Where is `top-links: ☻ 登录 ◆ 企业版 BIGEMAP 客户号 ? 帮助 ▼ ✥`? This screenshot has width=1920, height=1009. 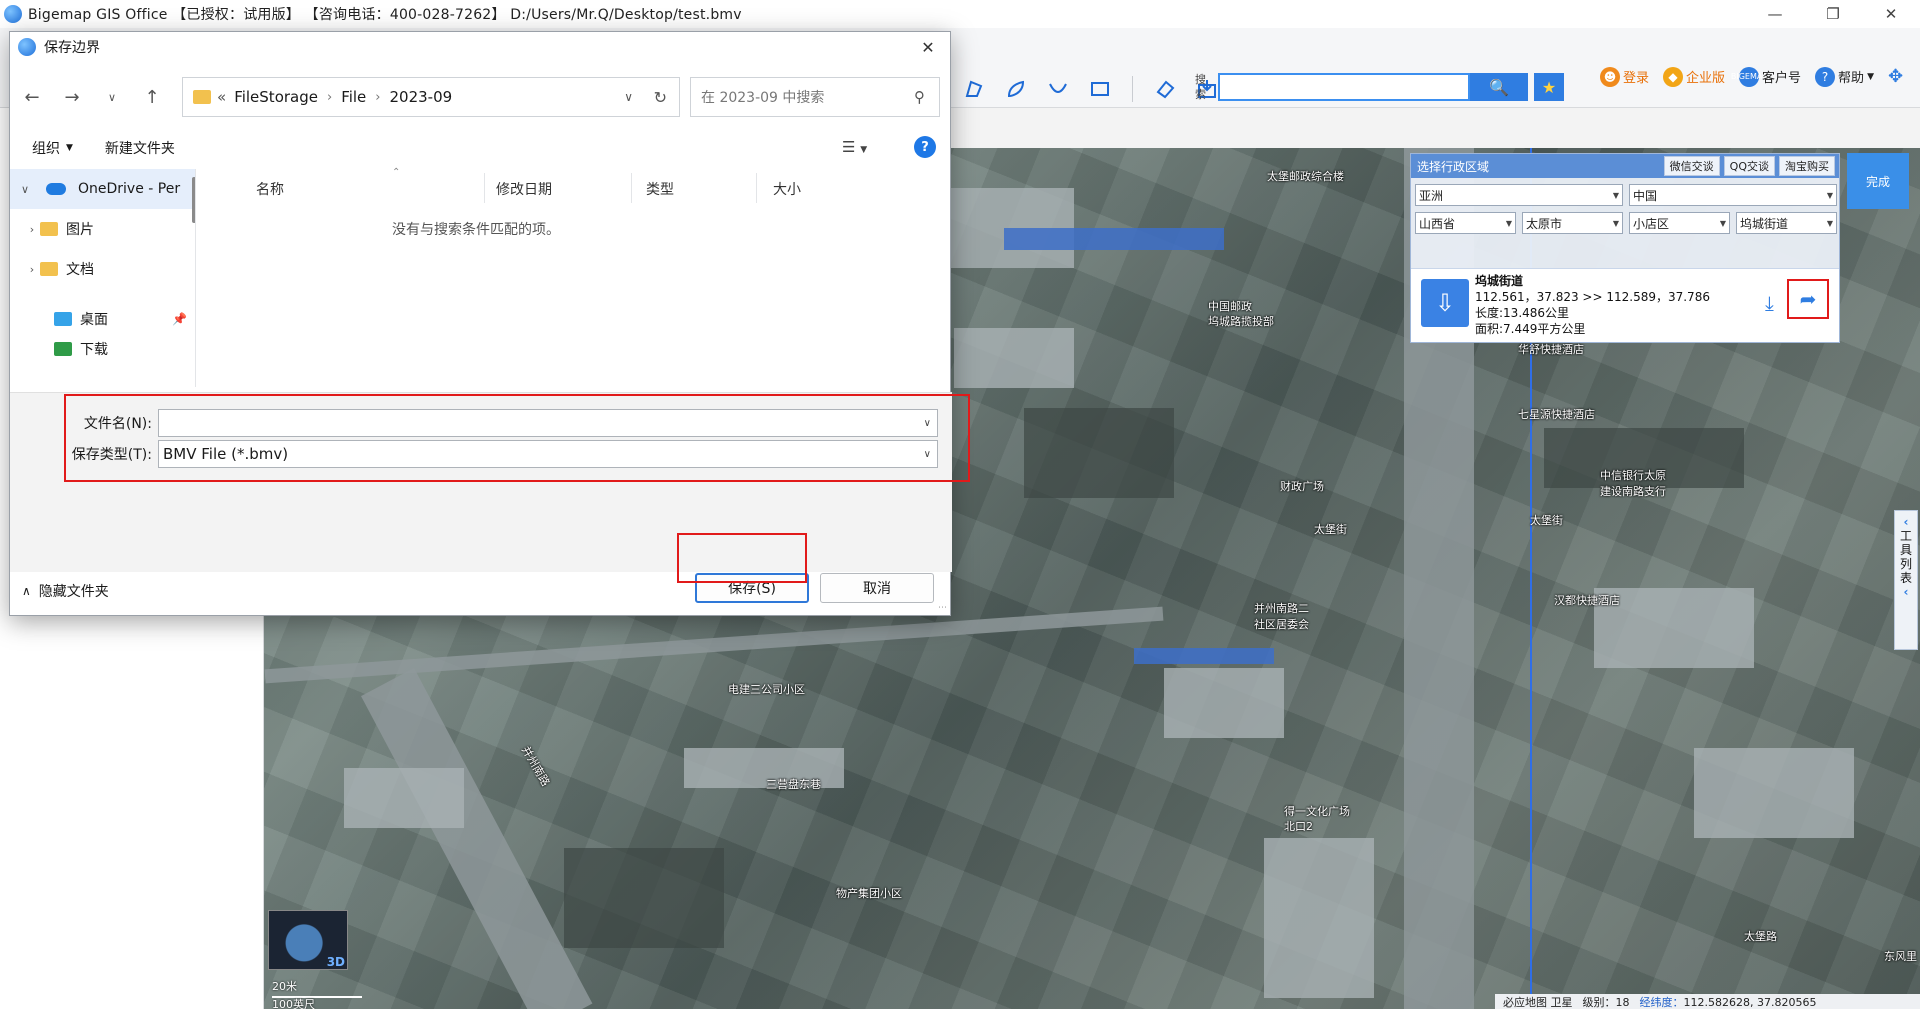 top-links: ☻ 登录 ◆ 企业版 BIGEMAP 客户号 ? 帮助 ▼ ✥ is located at coordinates (1751, 76).